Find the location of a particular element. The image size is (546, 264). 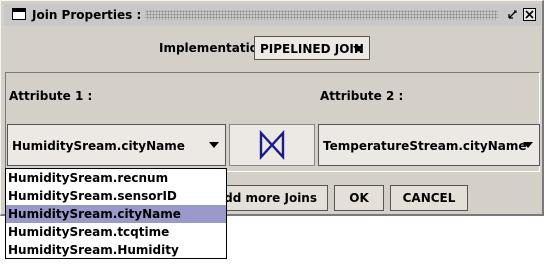

title-bar-grip is located at coordinates (319, 15).